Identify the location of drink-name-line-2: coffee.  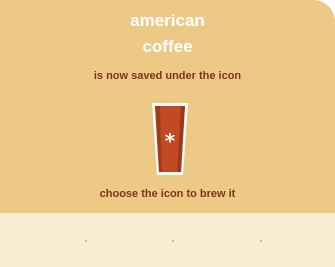
(167, 46).